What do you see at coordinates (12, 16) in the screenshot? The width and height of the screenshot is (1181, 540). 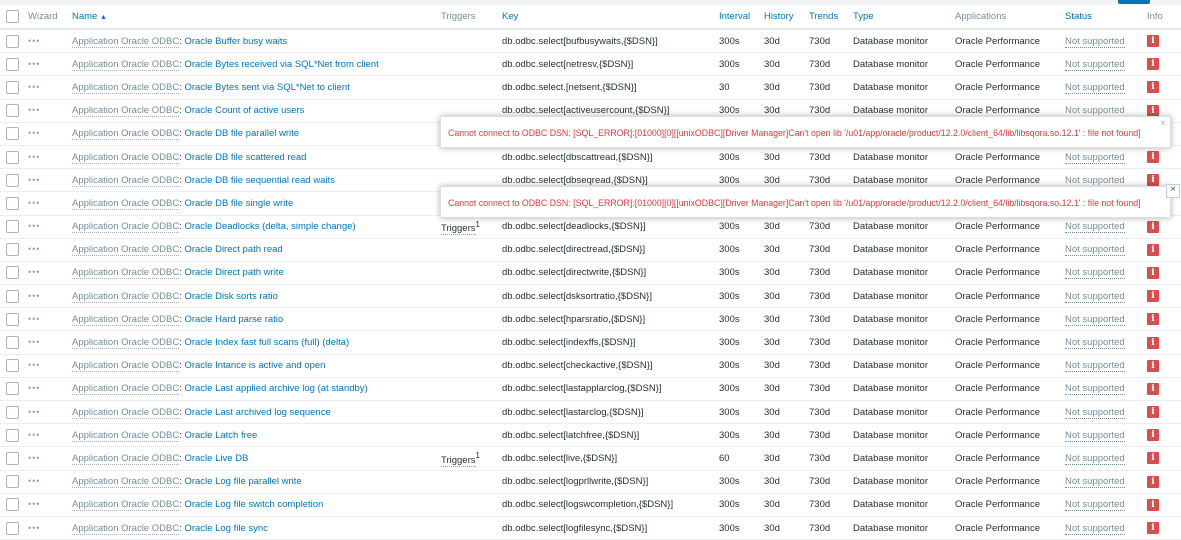 I see `select-all-checkbox` at bounding box center [12, 16].